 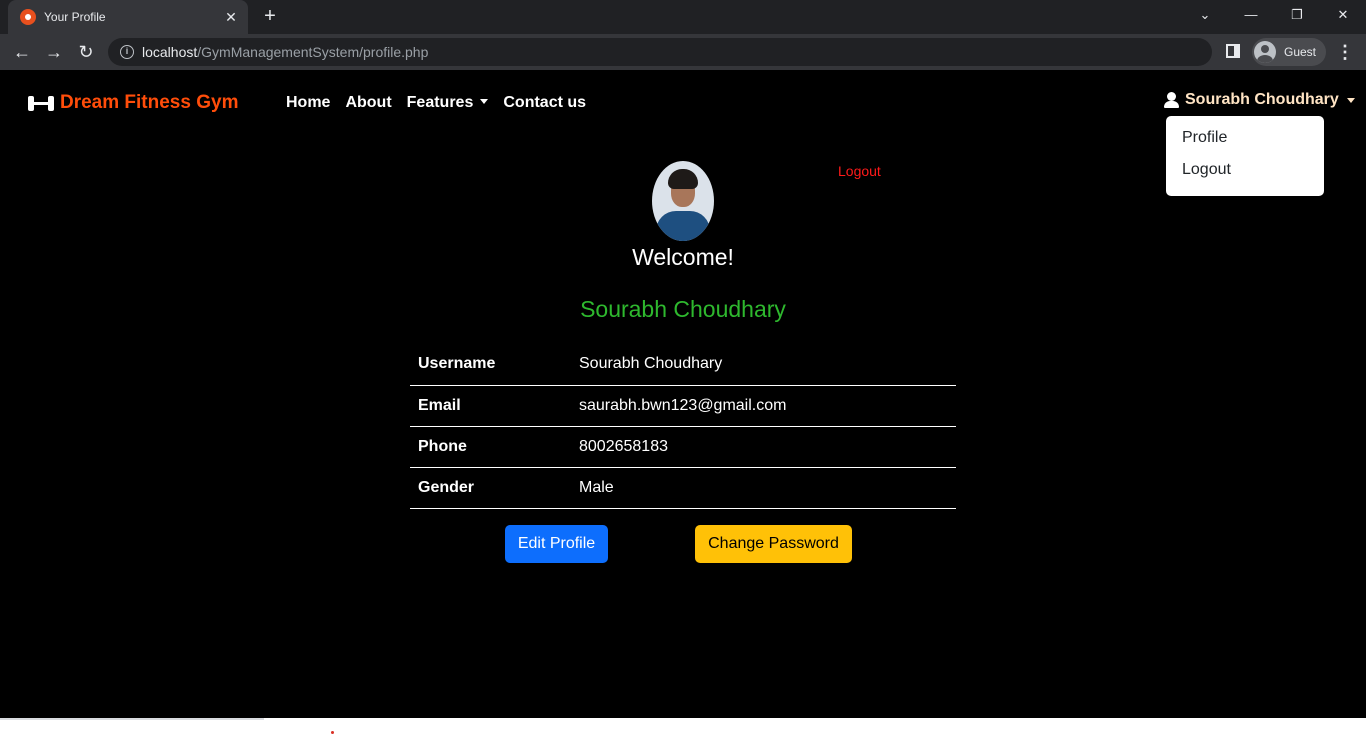 I want to click on user-icon, so click(x=1171, y=100).